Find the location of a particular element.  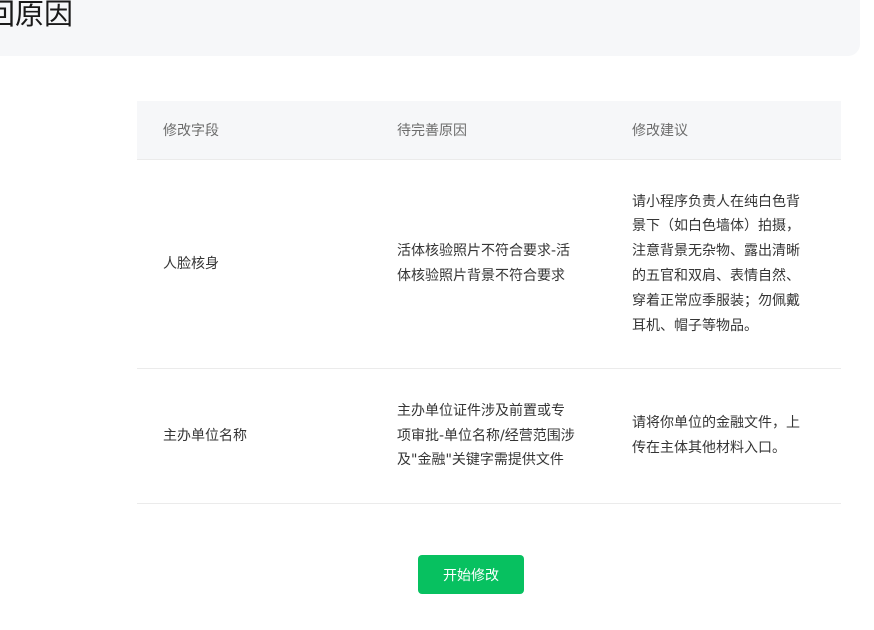

table-header: 修改字段 待完善原因 修改建议 is located at coordinates (489, 130).